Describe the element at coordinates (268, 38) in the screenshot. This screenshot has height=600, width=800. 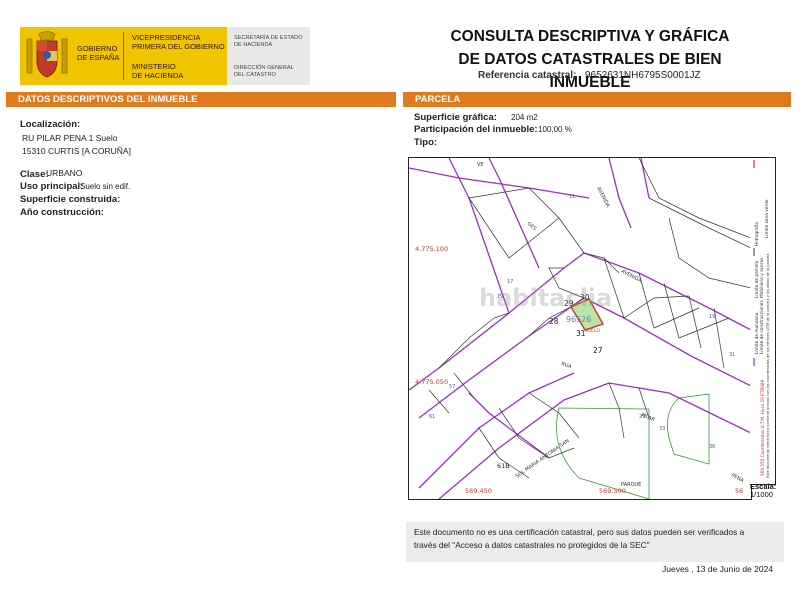
I see `sec-line-1: SECRETARÍA DE ESTADO` at that location.